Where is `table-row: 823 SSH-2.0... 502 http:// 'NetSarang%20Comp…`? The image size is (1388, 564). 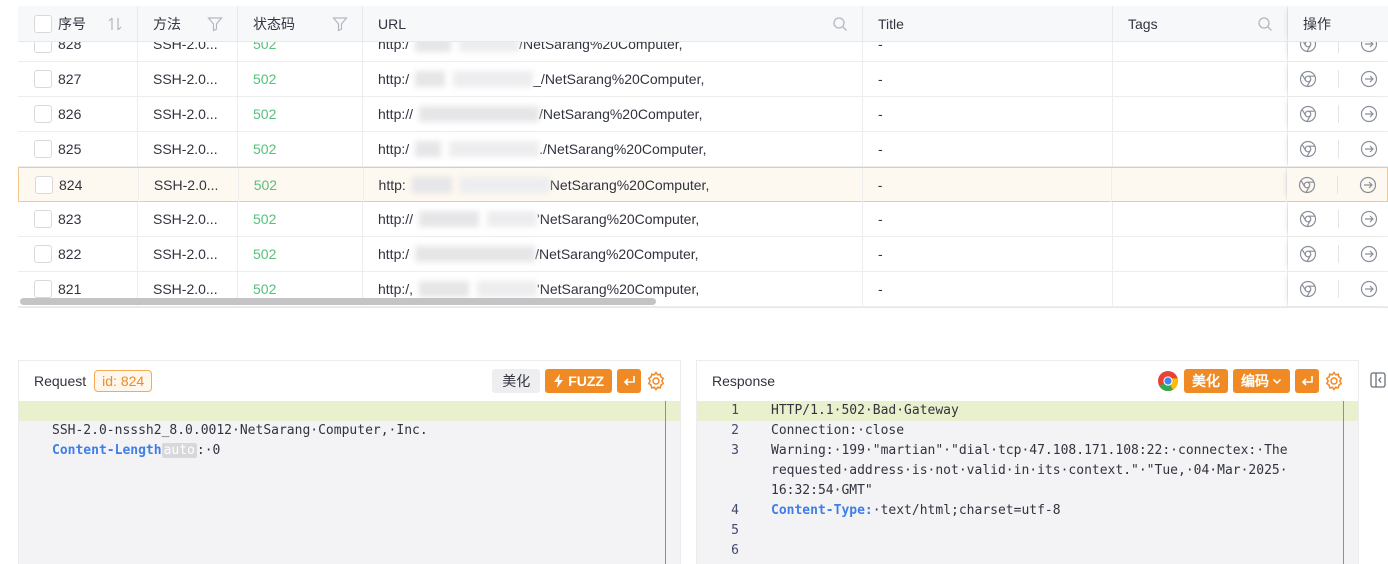
table-row: 823 SSH-2.0... 502 http:// 'NetSarang%20Comp… is located at coordinates (703, 219).